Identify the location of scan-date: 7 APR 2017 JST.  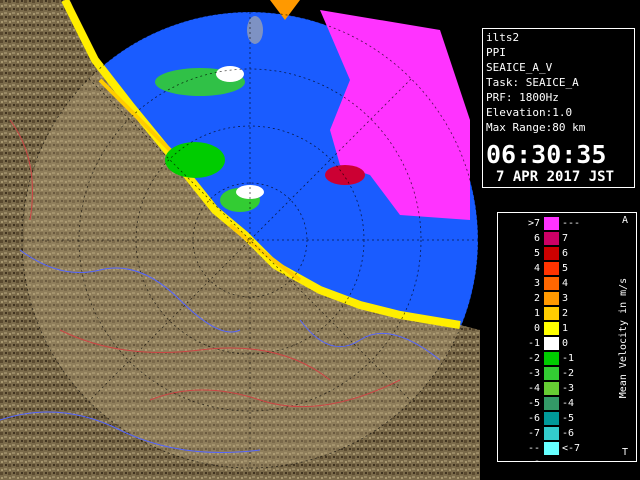
(555, 177).